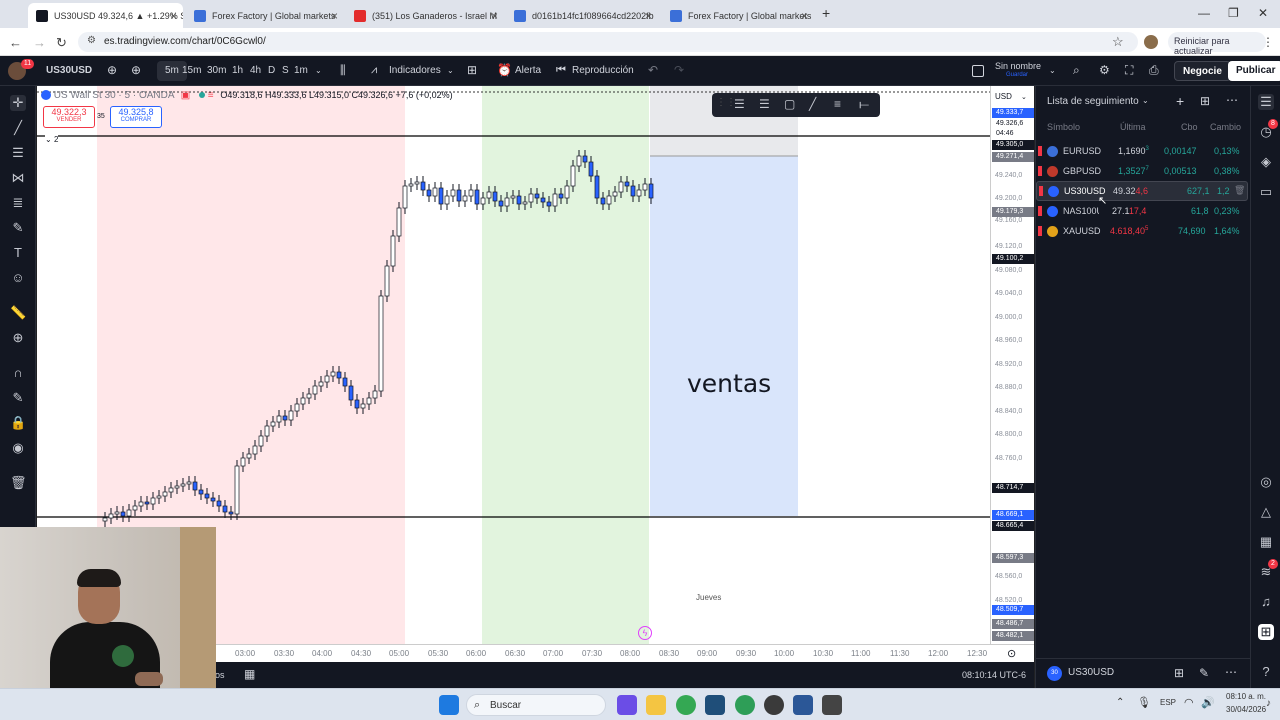 This screenshot has width=1280, height=720. What do you see at coordinates (528, 70) in the screenshot?
I see `alert-button: Alerta` at bounding box center [528, 70].